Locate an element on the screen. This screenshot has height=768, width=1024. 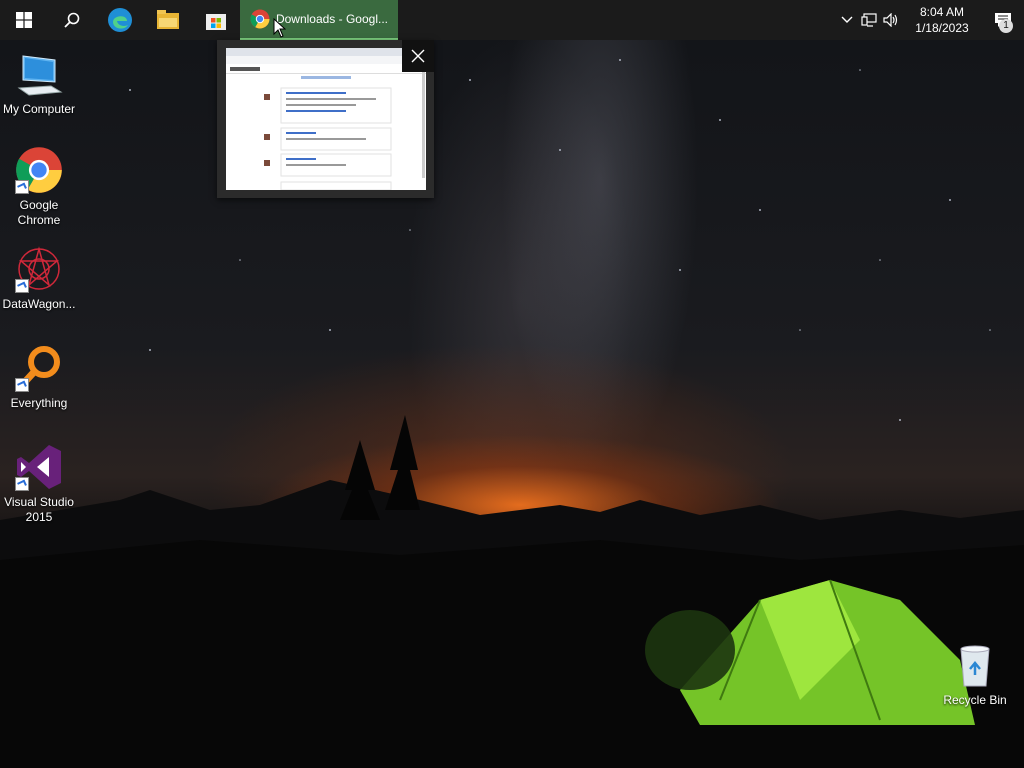
desktop-icon-visual-studio-2015: Visual Studio 2015 is located at coordinates (39, 484).